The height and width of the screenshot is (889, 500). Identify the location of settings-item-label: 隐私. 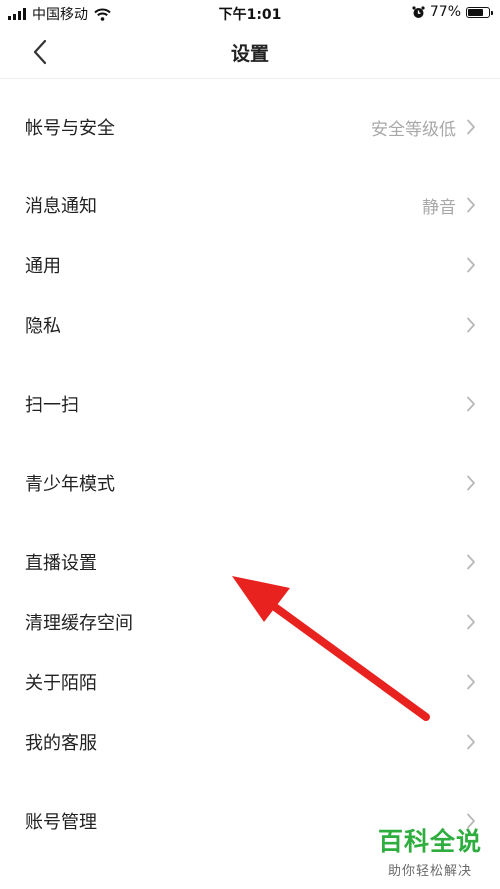
(43, 326).